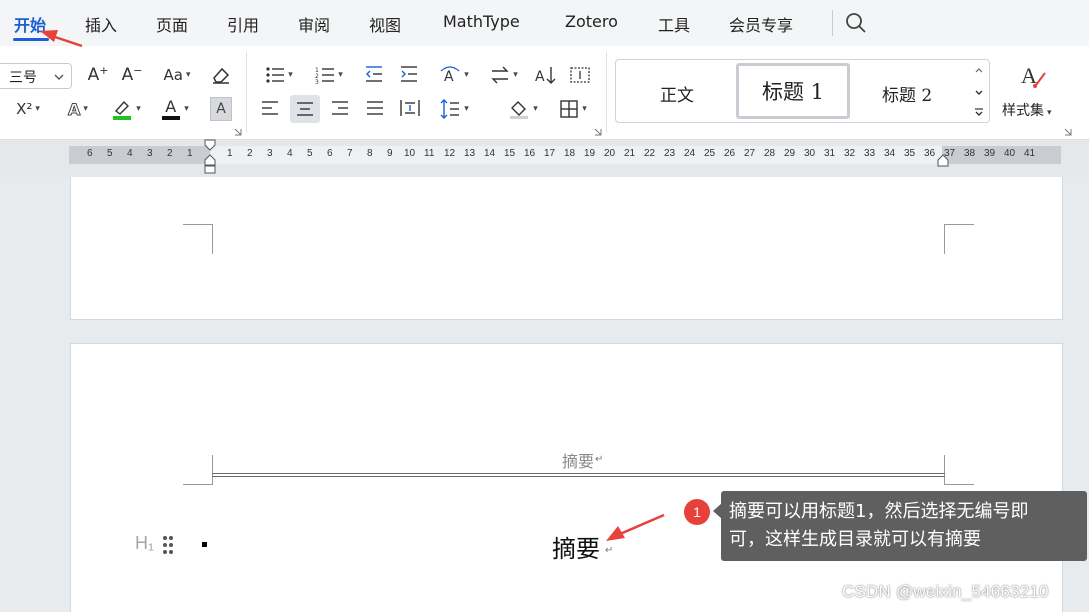  Describe the element at coordinates (275, 75) in the screenshot. I see `bullet-list-icon` at that location.